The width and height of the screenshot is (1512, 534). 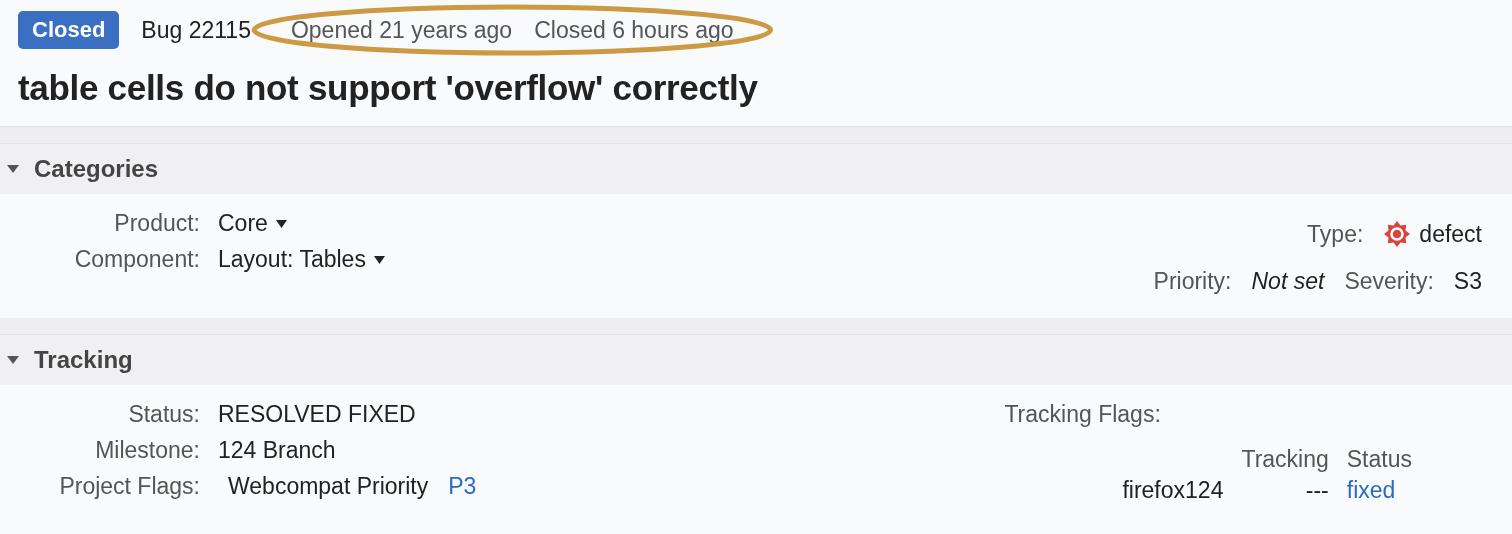 What do you see at coordinates (1389, 281) in the screenshot?
I see `field-label: Severity:` at bounding box center [1389, 281].